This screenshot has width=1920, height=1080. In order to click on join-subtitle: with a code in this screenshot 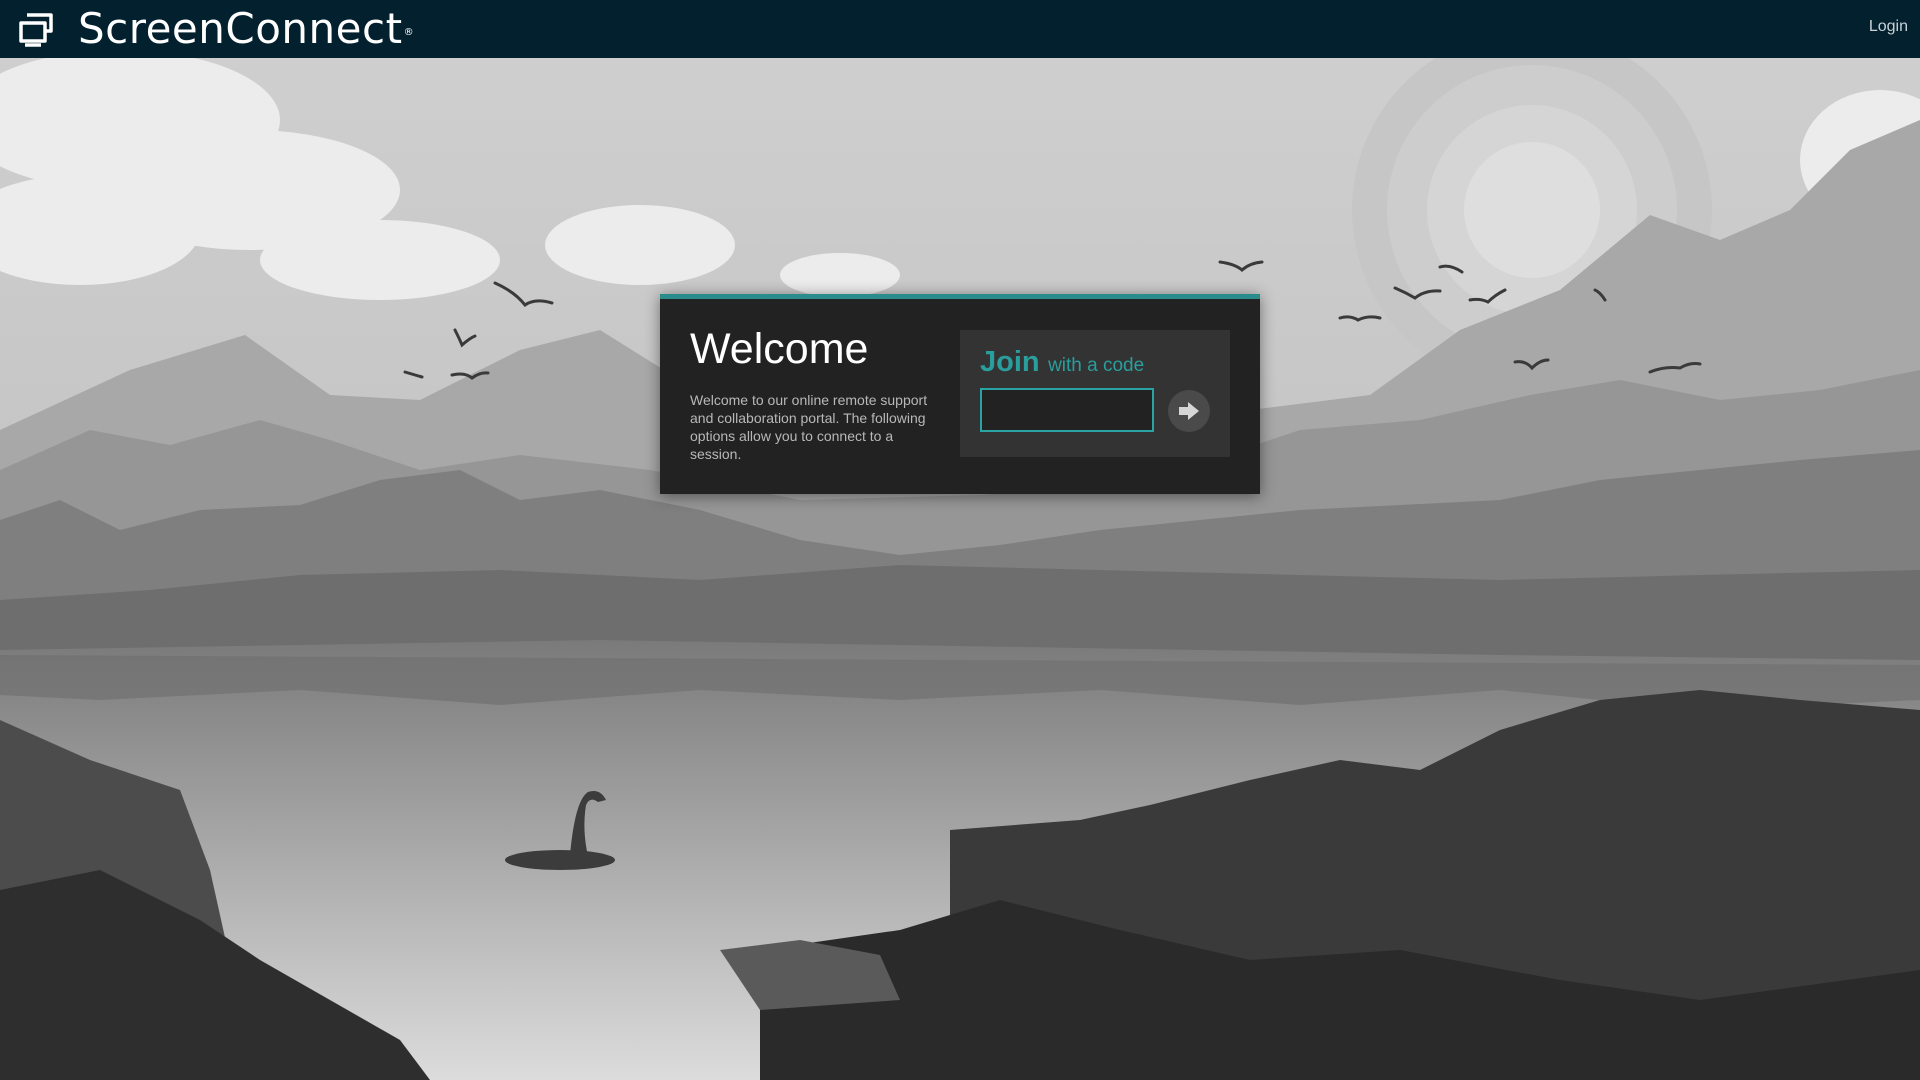, I will do `click(1096, 365)`.